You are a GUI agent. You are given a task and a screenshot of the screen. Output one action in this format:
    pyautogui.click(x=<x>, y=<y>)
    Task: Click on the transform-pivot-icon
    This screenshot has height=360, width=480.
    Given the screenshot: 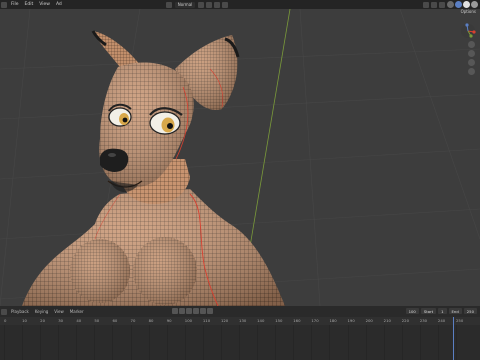 What is the action you would take?
    pyautogui.click(x=201, y=4)
    